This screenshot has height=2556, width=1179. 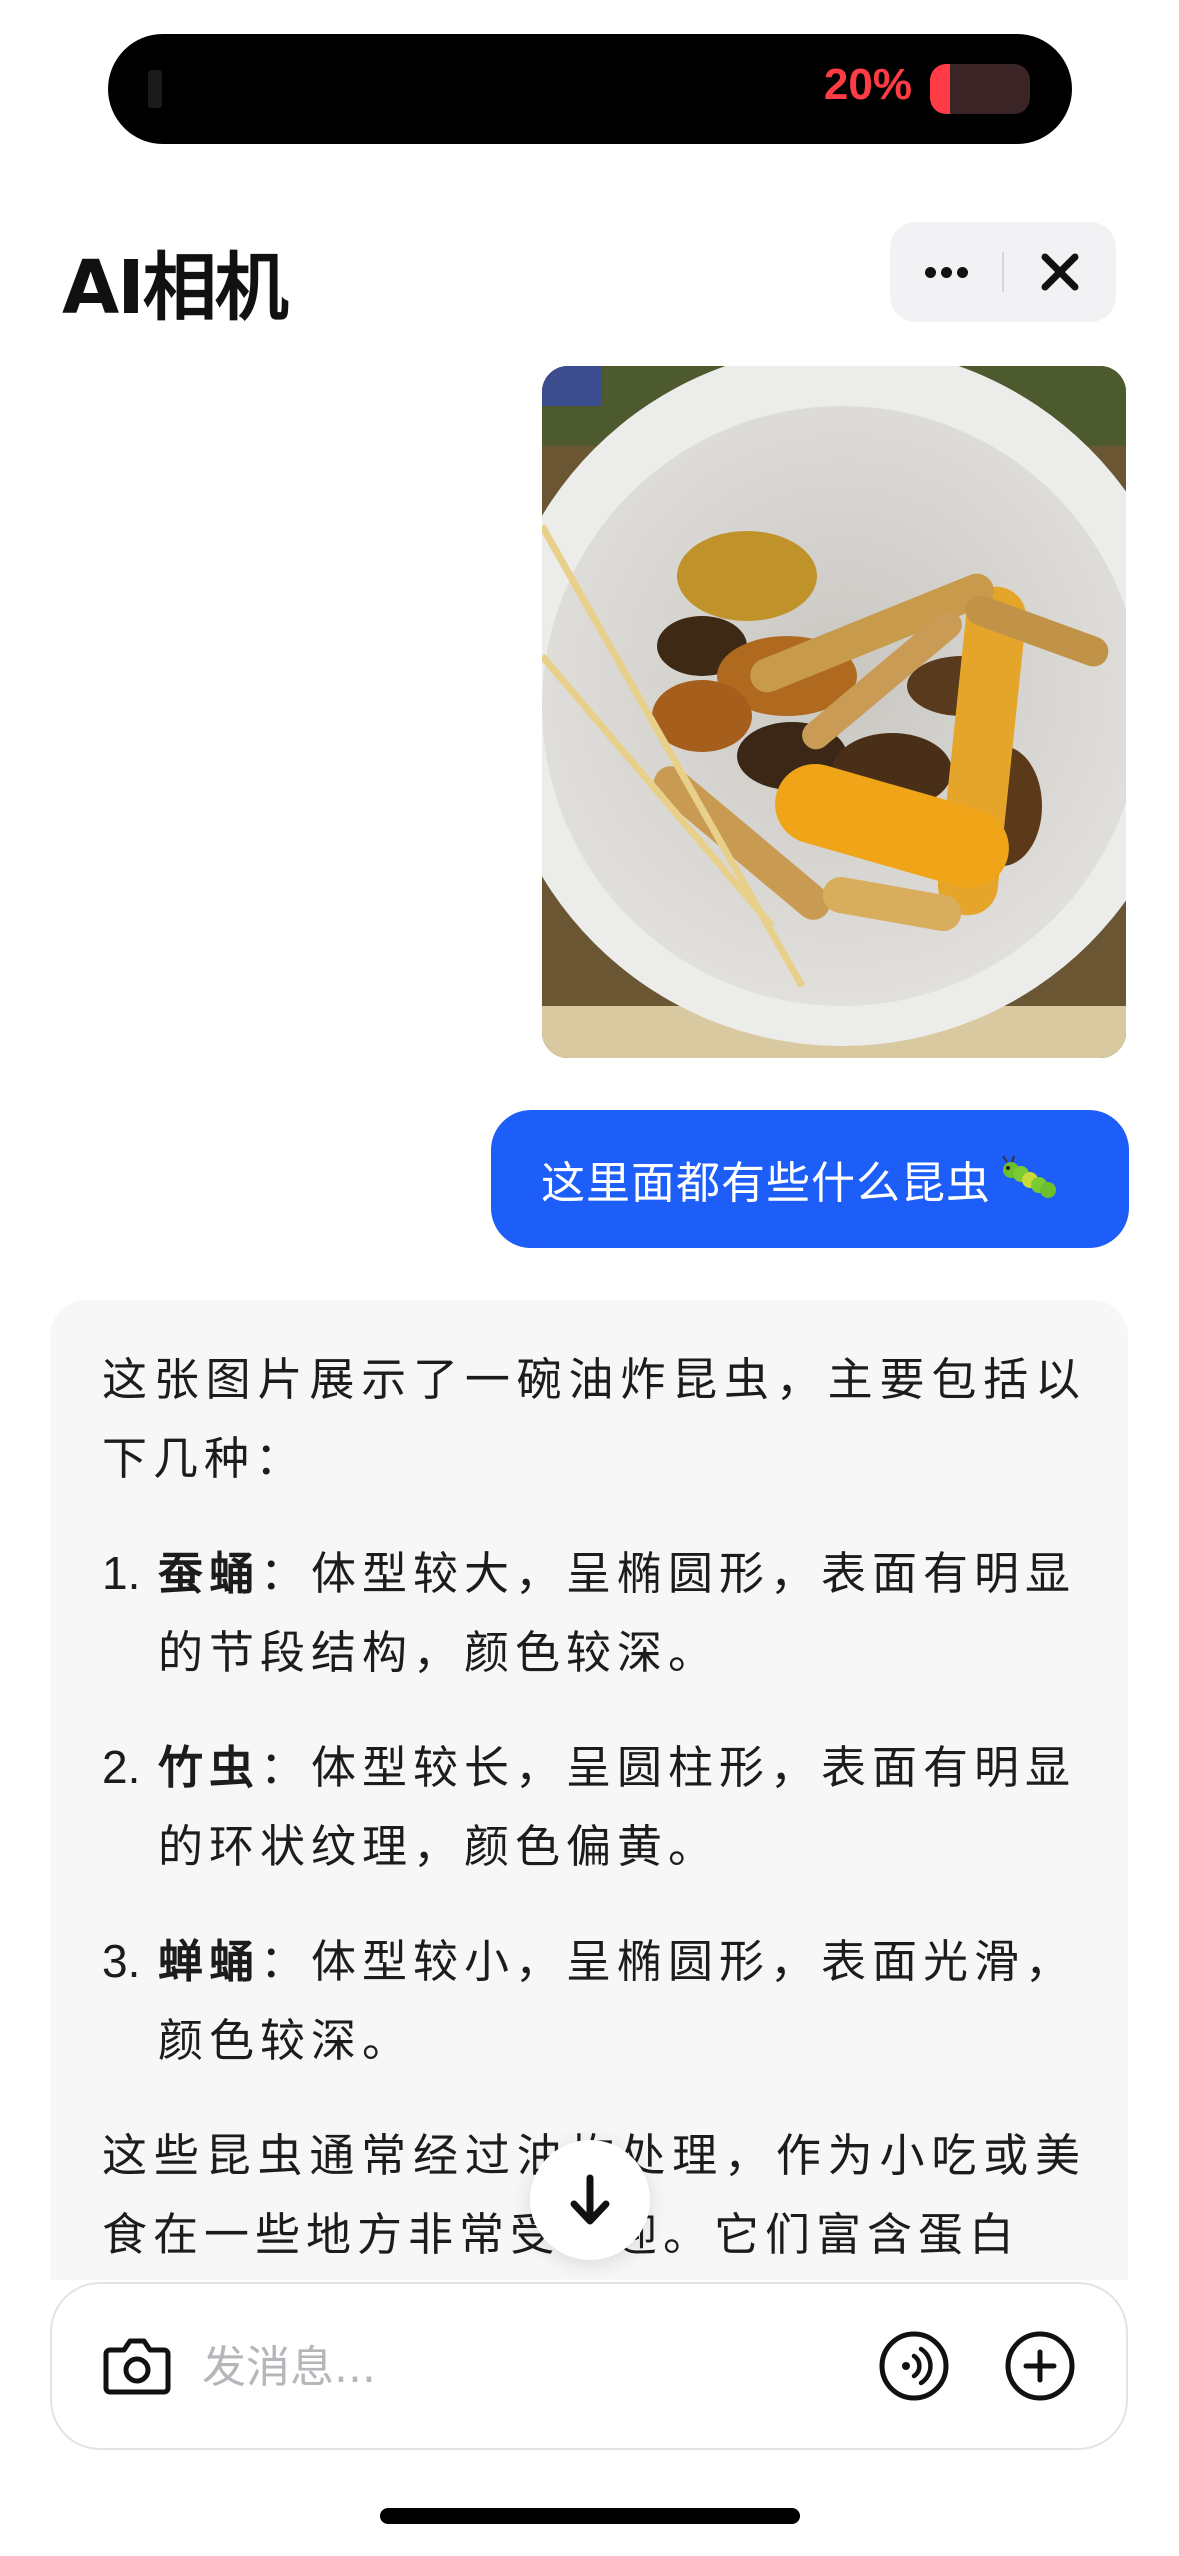 I want to click on camera-icon, so click(x=137, y=2366).